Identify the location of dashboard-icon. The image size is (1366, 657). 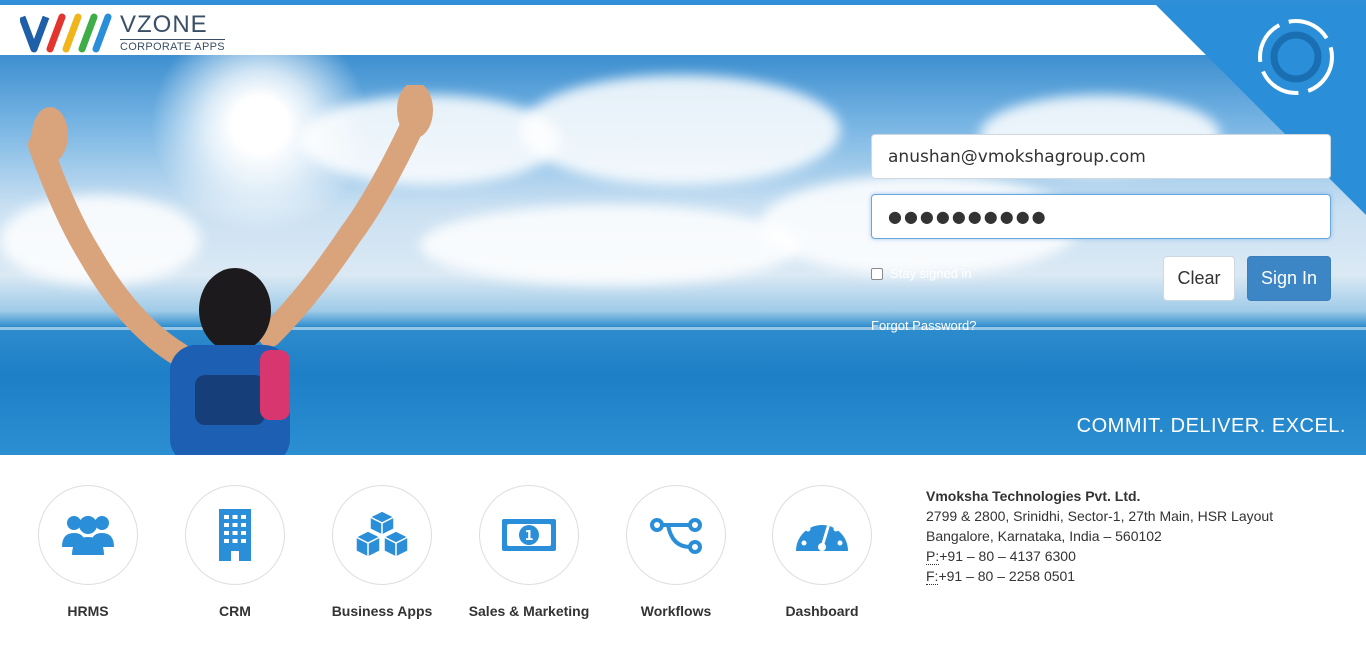
(822, 534).